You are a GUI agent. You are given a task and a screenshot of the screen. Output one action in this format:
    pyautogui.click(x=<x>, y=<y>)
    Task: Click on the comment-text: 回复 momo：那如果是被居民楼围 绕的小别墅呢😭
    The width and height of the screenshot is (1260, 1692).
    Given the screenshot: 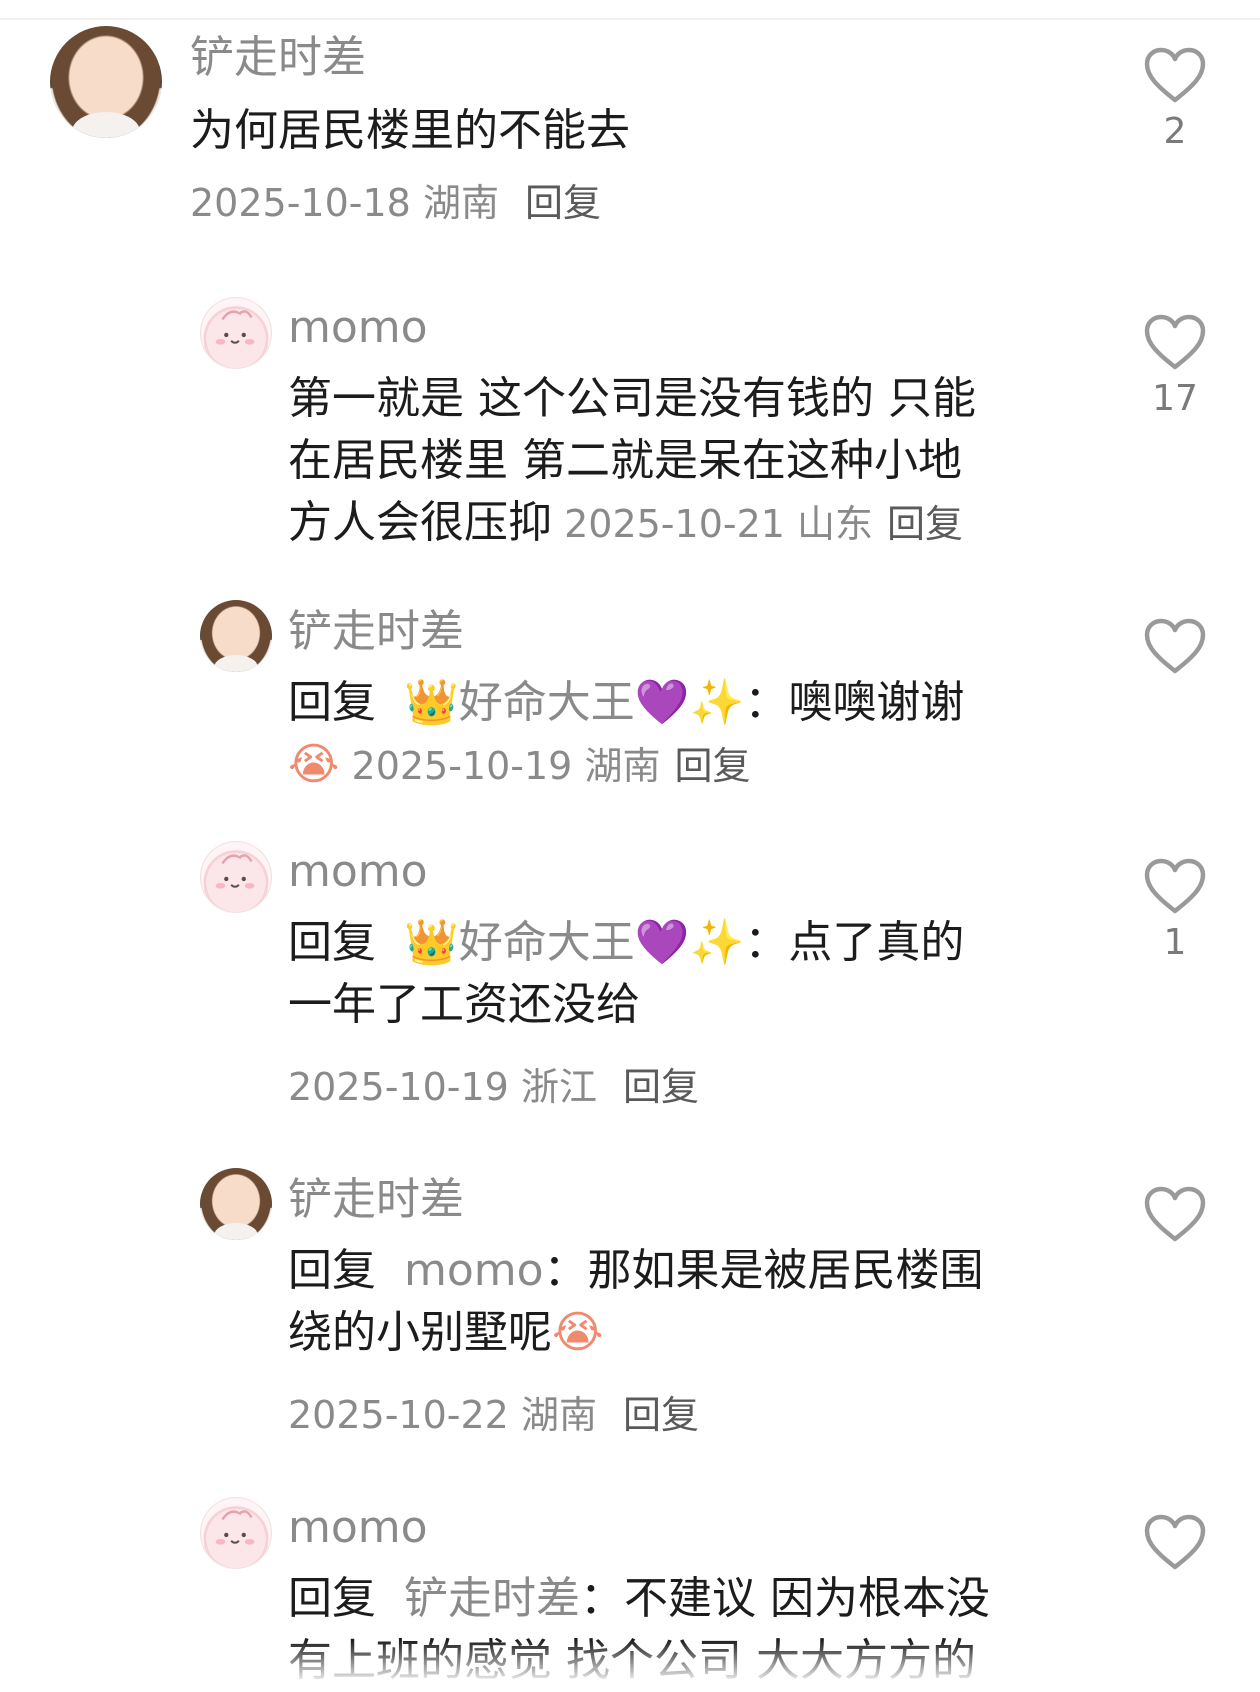 What is the action you would take?
    pyautogui.click(x=688, y=1302)
    